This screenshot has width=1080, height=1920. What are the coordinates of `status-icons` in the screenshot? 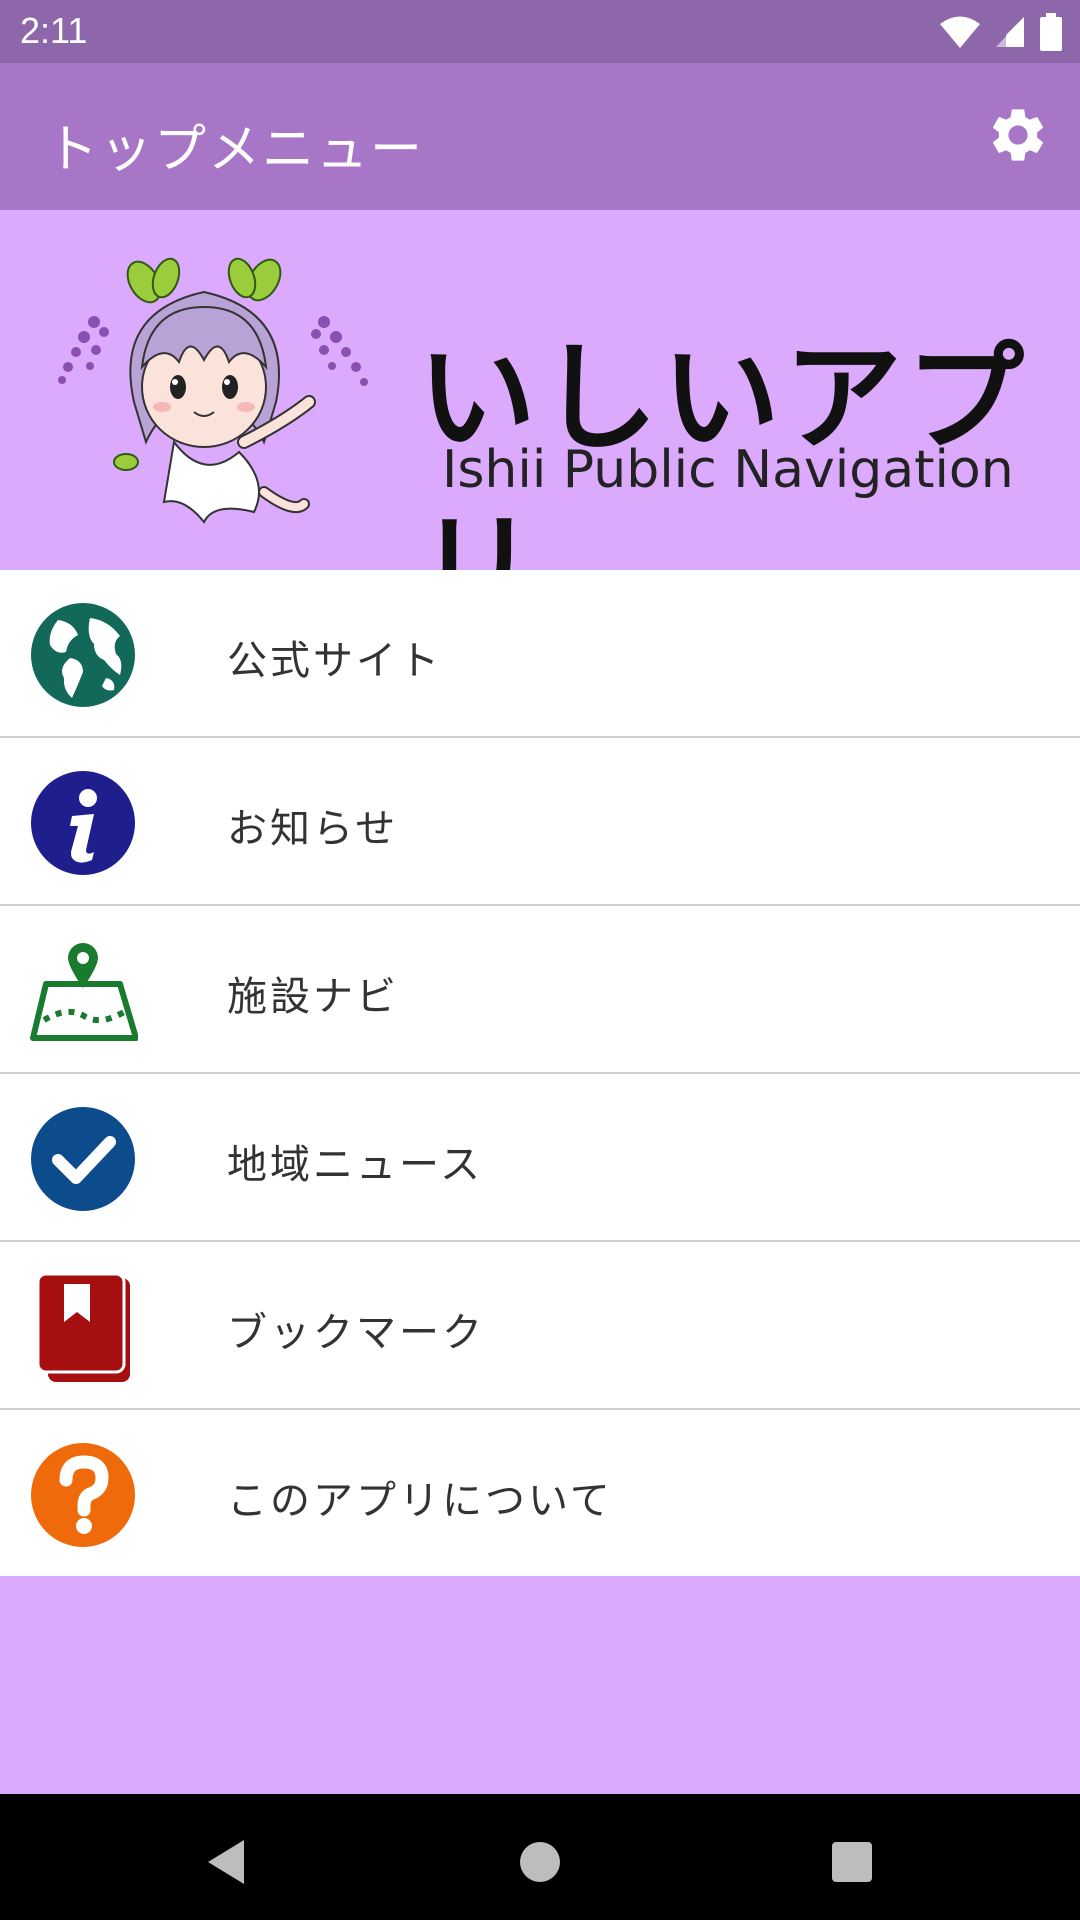 It's located at (1001, 32).